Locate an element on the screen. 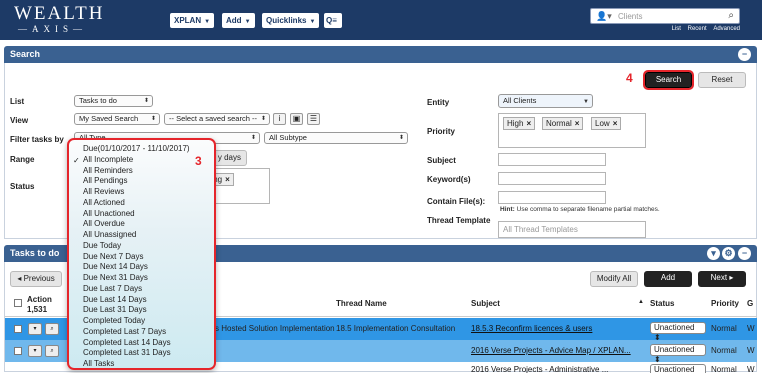 Image resolution: width=762 pixels, height=373 pixels. keywords-label: Keyword(s) is located at coordinates (449, 179).